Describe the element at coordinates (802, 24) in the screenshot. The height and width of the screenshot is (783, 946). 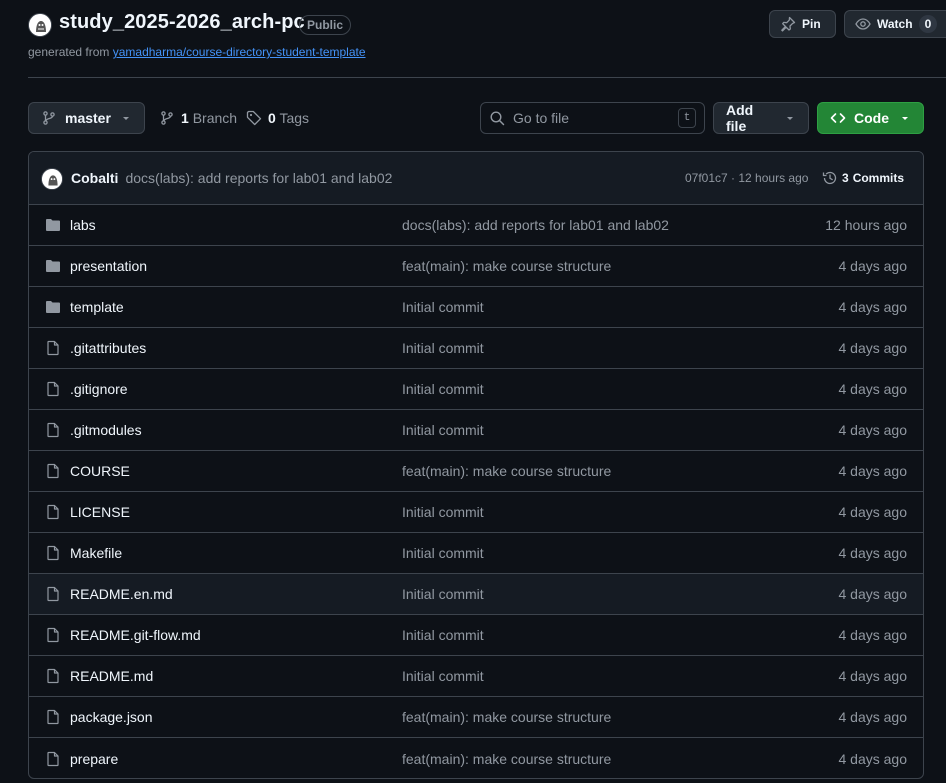
I see `pin-button: Pin` at that location.